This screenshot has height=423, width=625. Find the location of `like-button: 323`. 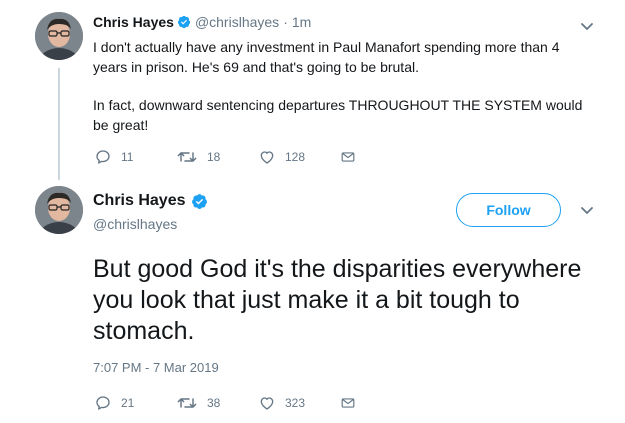

like-button: 323 is located at coordinates (300, 403).